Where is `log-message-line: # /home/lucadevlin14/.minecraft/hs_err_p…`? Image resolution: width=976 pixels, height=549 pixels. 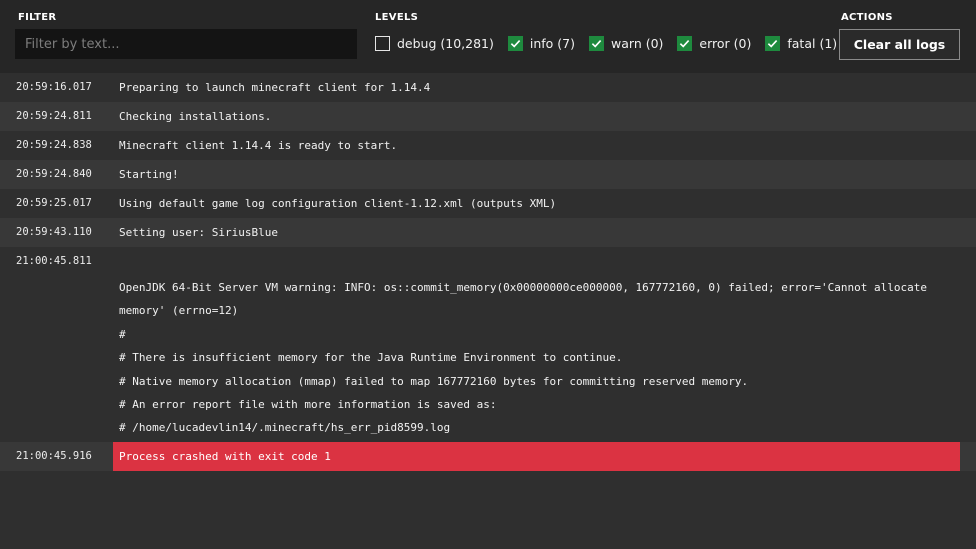 log-message-line: # /home/lucadevlin14/.minecraft/hs_err_p… is located at coordinates (285, 428).